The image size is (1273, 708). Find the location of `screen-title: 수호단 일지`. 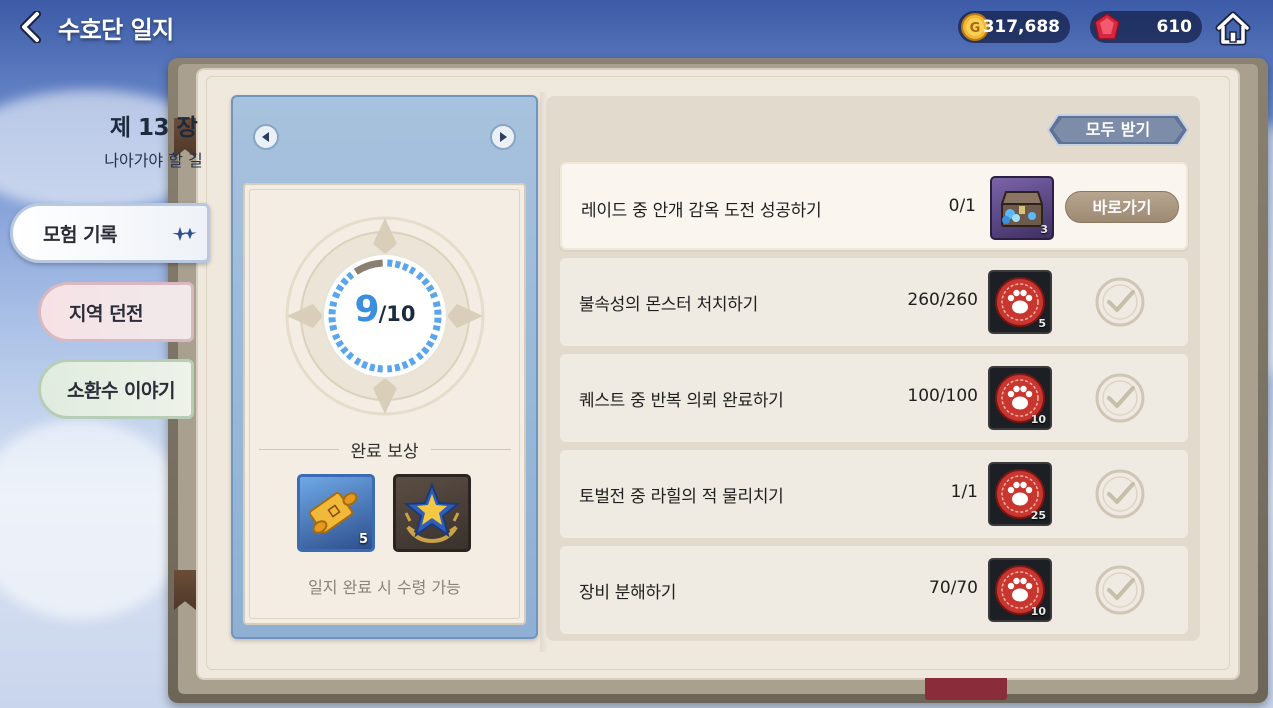

screen-title: 수호단 일지 is located at coordinates (116, 30).